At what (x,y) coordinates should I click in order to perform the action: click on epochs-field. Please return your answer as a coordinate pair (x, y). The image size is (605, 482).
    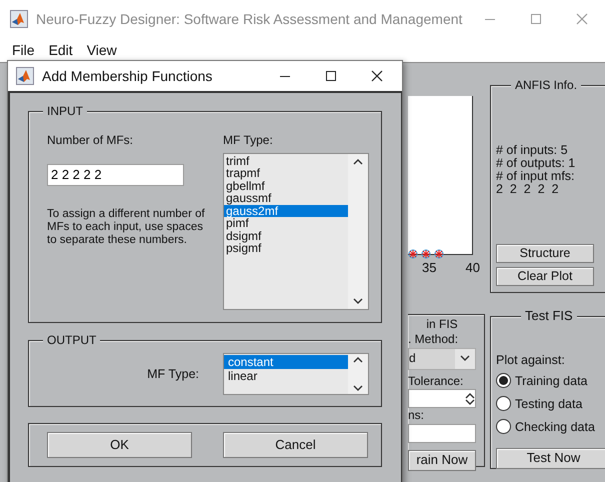
    Looking at the image, I should click on (442, 434).